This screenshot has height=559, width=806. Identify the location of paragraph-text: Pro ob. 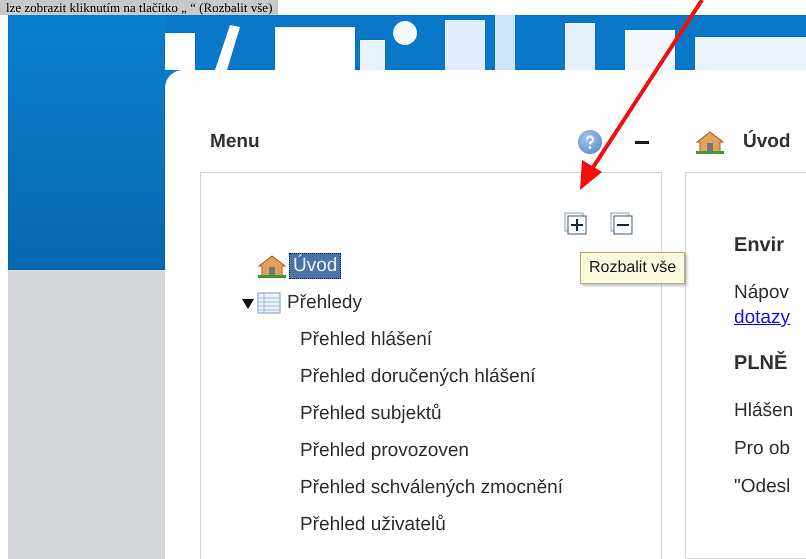
(762, 449).